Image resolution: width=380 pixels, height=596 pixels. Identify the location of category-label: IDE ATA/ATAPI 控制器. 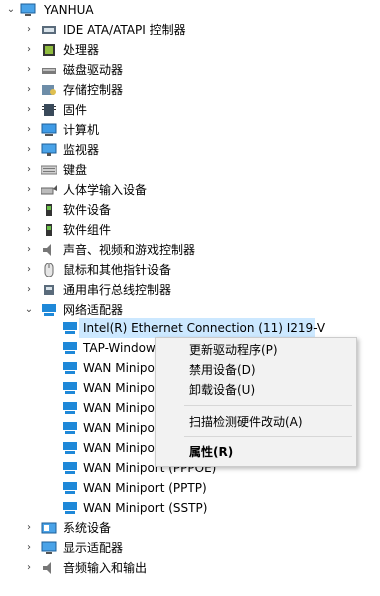
(124, 30).